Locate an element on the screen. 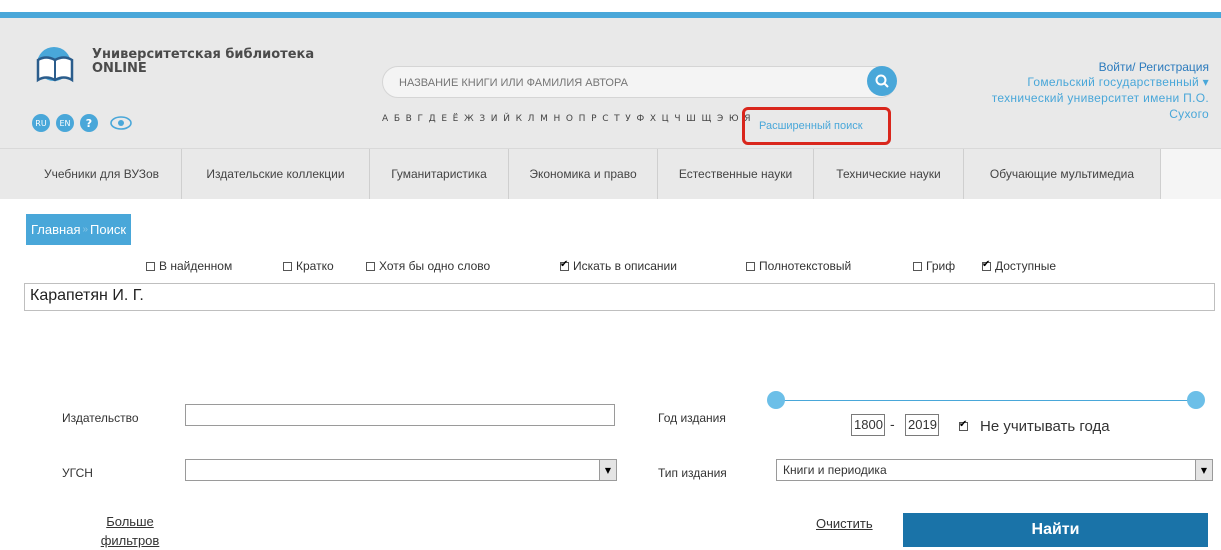 The width and height of the screenshot is (1221, 550). nav-item-humanities: Гуманитаристика is located at coordinates (439, 174).